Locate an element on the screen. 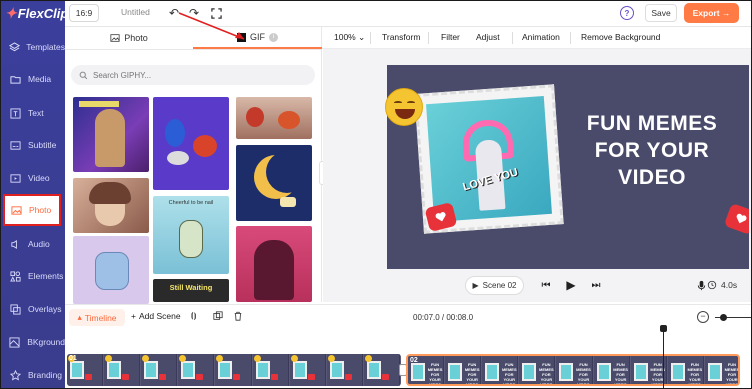 The width and height of the screenshot is (752, 389). image-icon is located at coordinates (115, 38).